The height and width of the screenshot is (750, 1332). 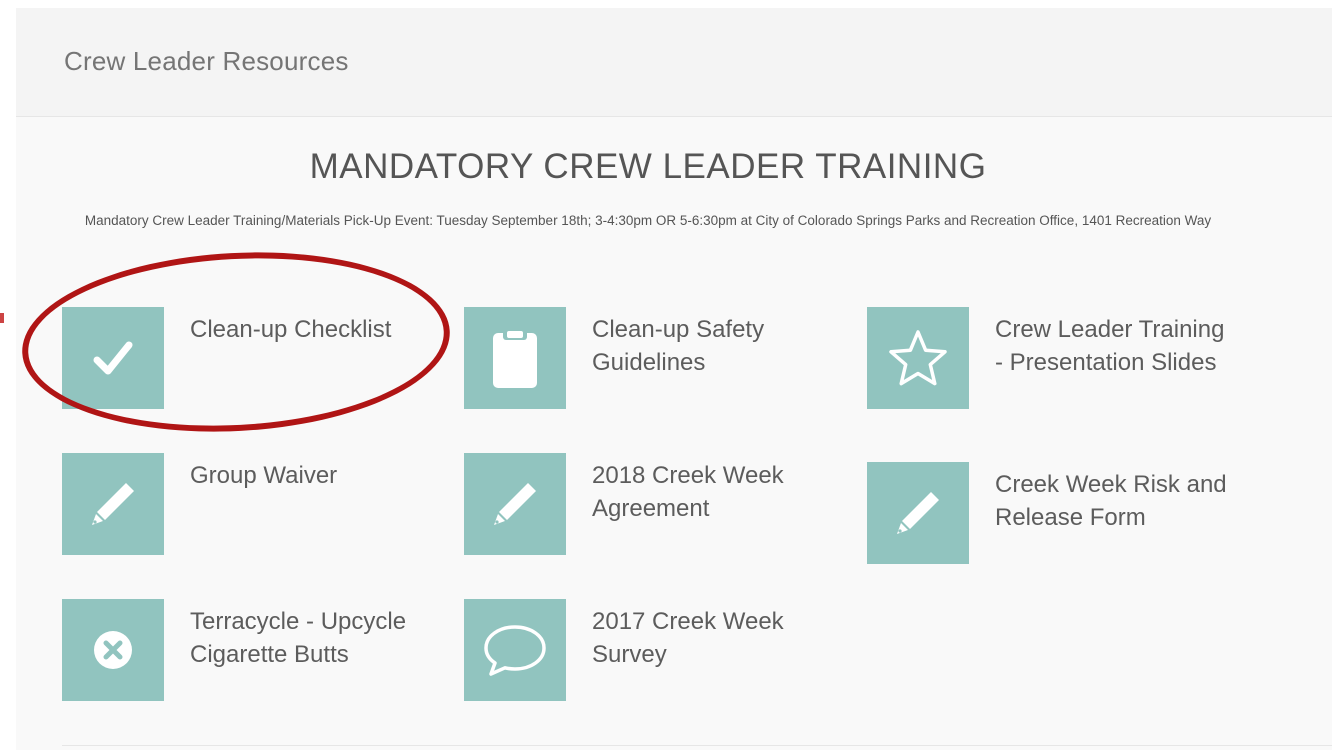 I want to click on resource-clean-up-safety-guidelines: Clean-up Safety Guidelines, so click(x=654, y=358).